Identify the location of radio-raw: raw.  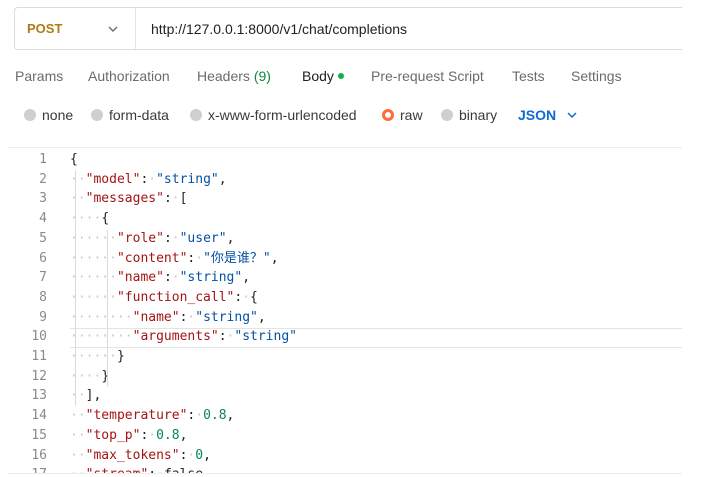
(402, 115).